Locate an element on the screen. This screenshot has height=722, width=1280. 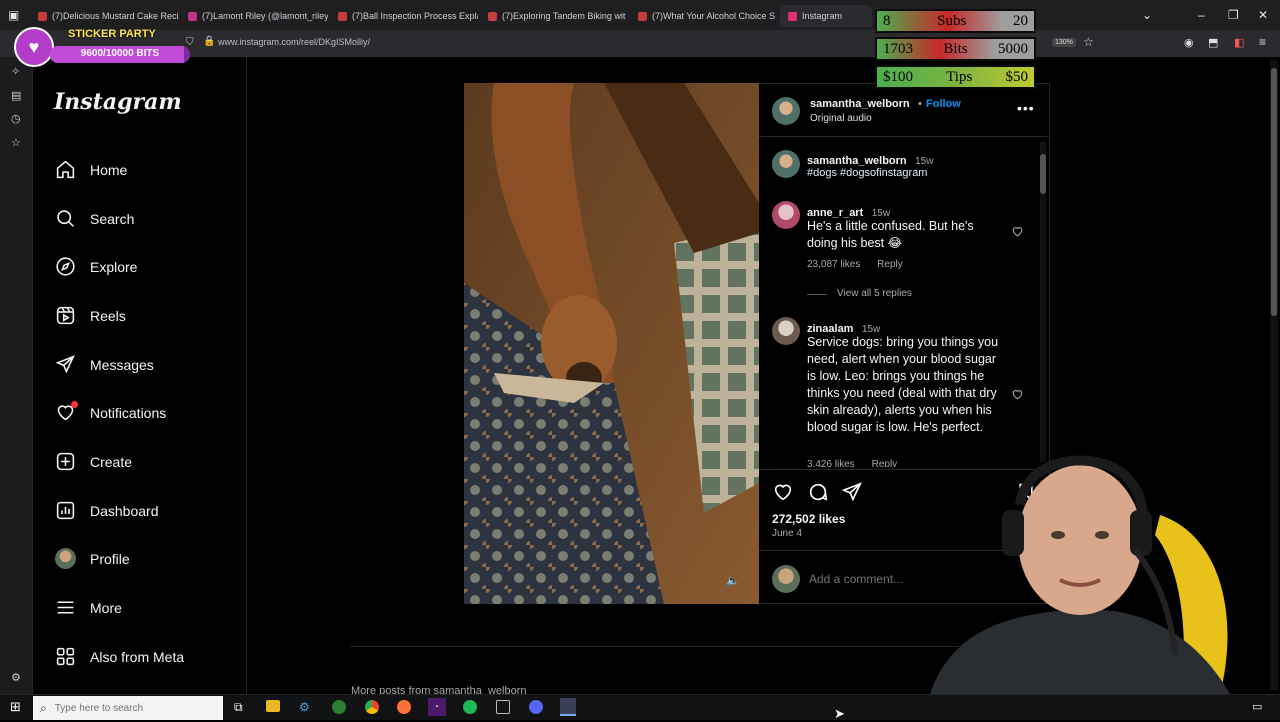
tab-menu-icon: ▣ is located at coordinates (13, 15).